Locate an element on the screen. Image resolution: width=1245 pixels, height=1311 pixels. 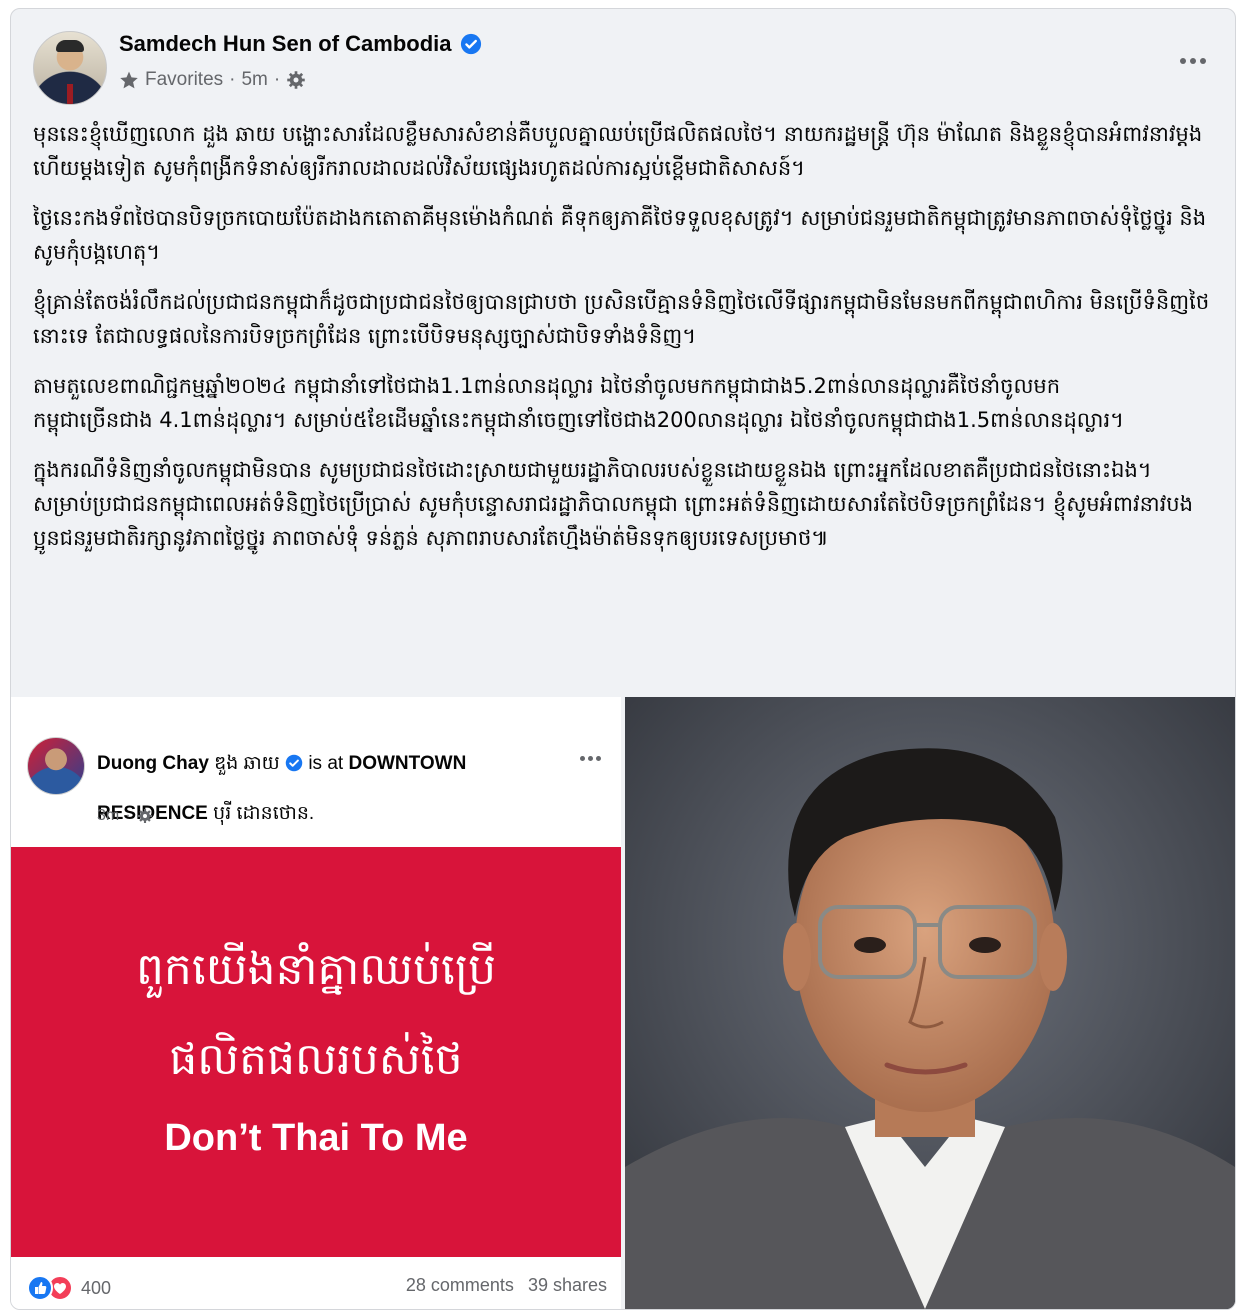
post-meta: Favorites · 5m · is located at coordinates (212, 80).